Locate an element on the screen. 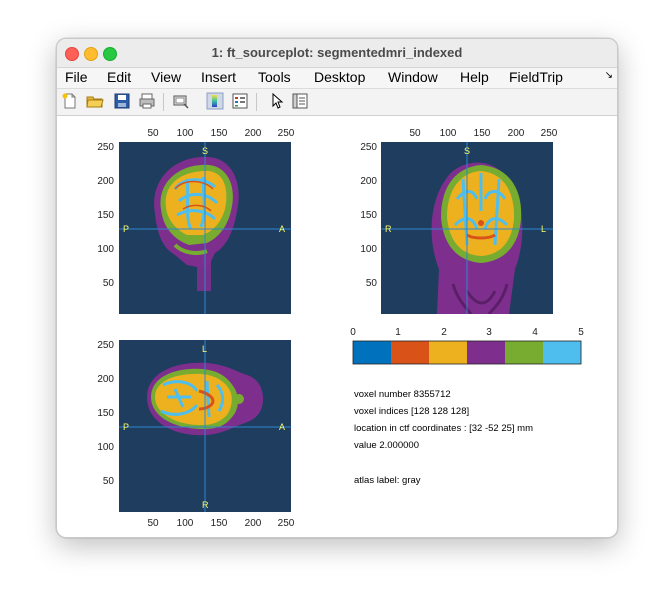  colorbar-swatches is located at coordinates (467, 352).